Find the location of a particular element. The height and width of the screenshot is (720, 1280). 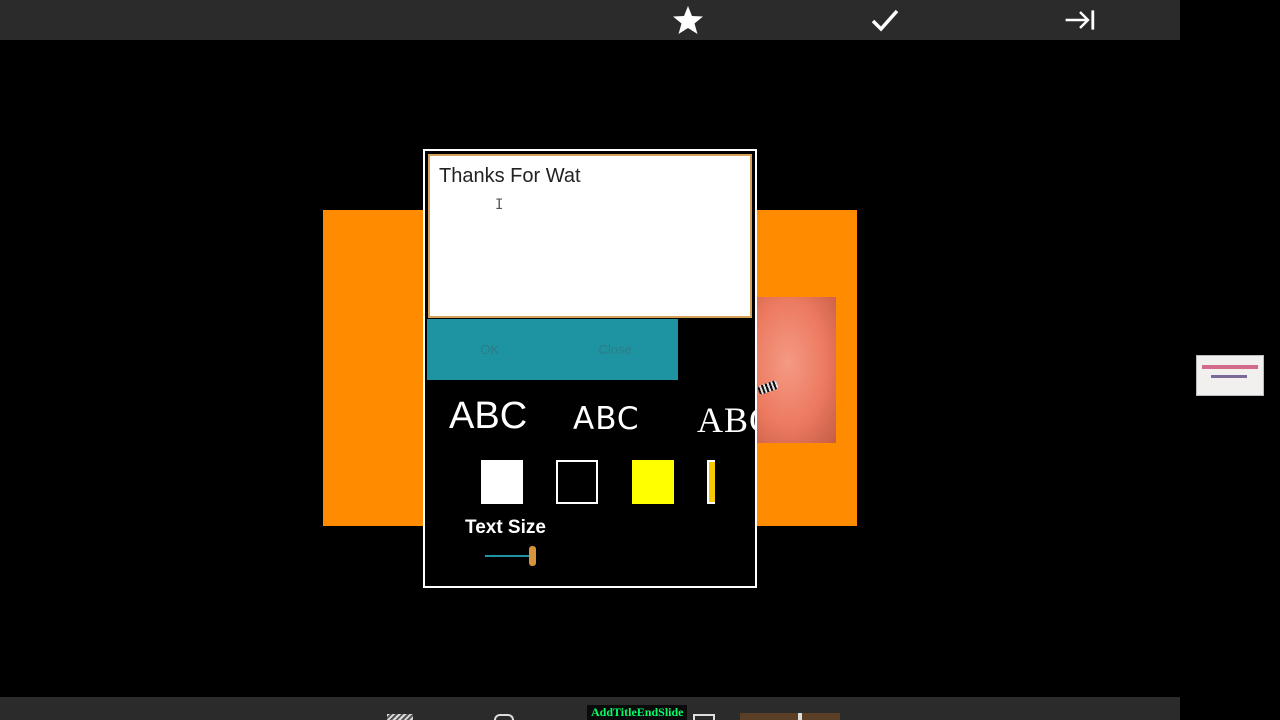

text-cursor-icon: I is located at coordinates (499, 205).